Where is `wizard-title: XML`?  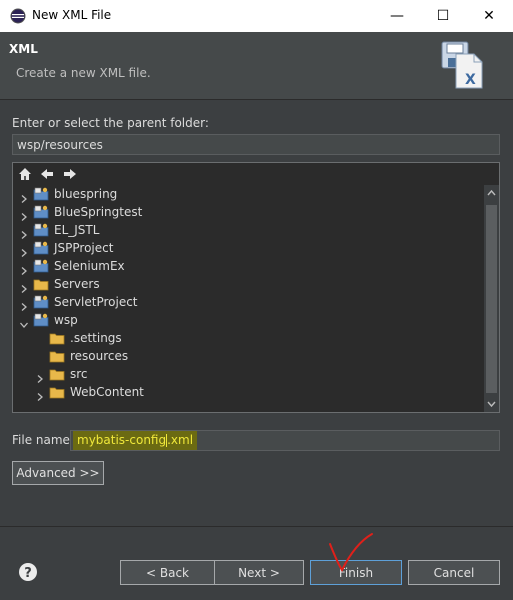 wizard-title: XML is located at coordinates (23, 49).